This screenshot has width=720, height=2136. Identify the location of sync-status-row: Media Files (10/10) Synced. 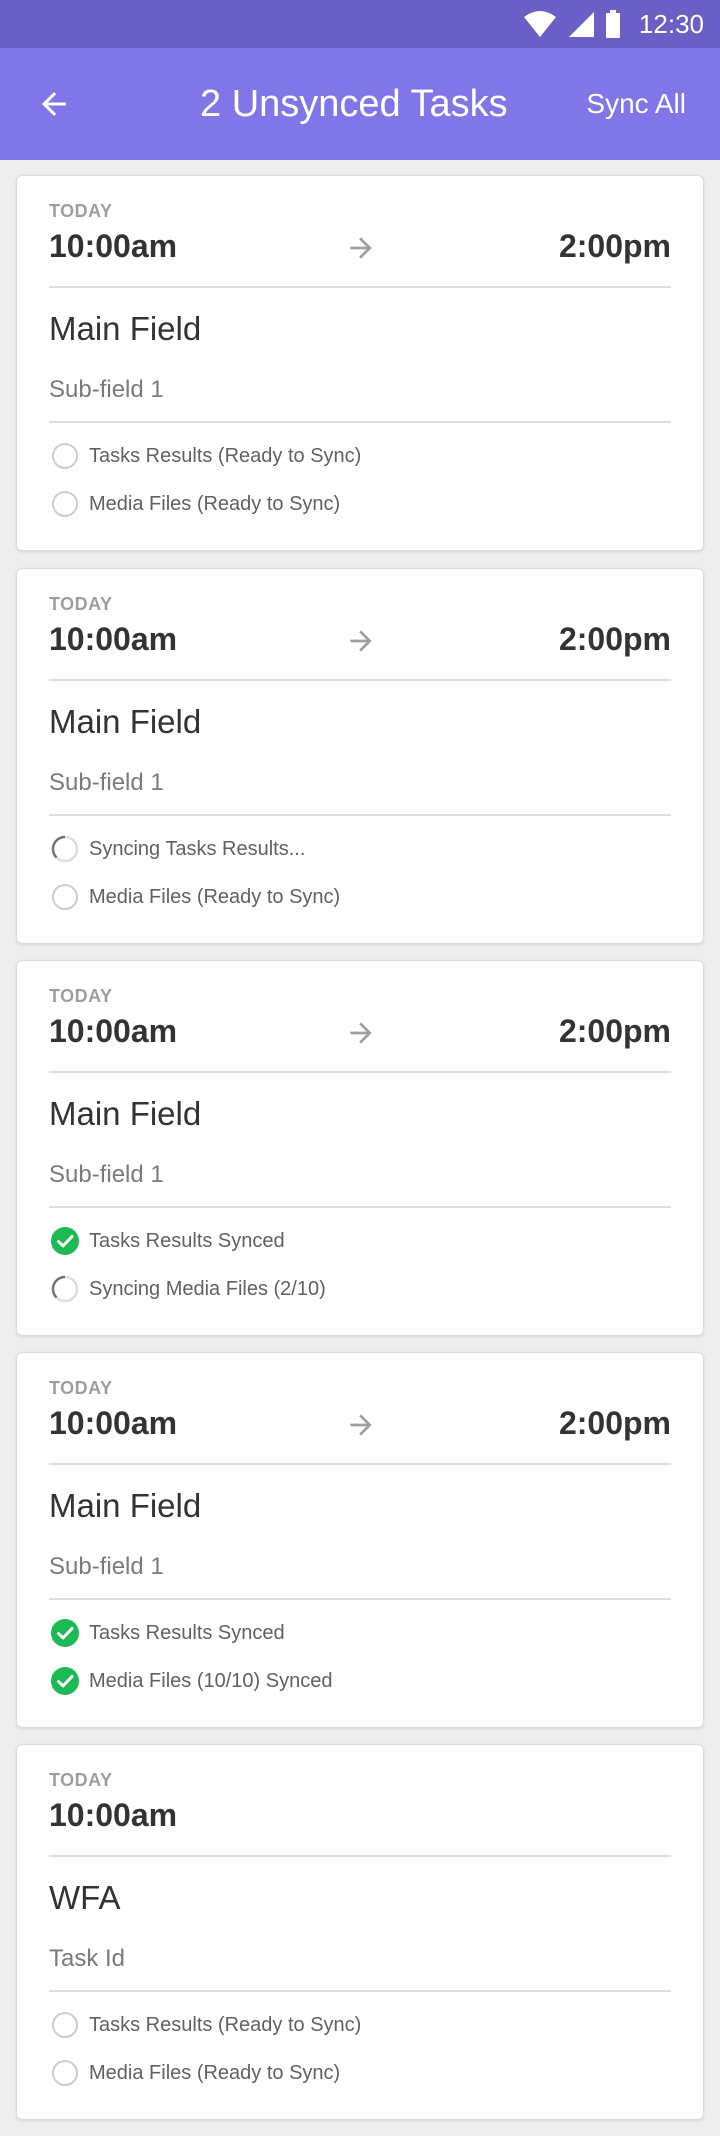
(190, 1681).